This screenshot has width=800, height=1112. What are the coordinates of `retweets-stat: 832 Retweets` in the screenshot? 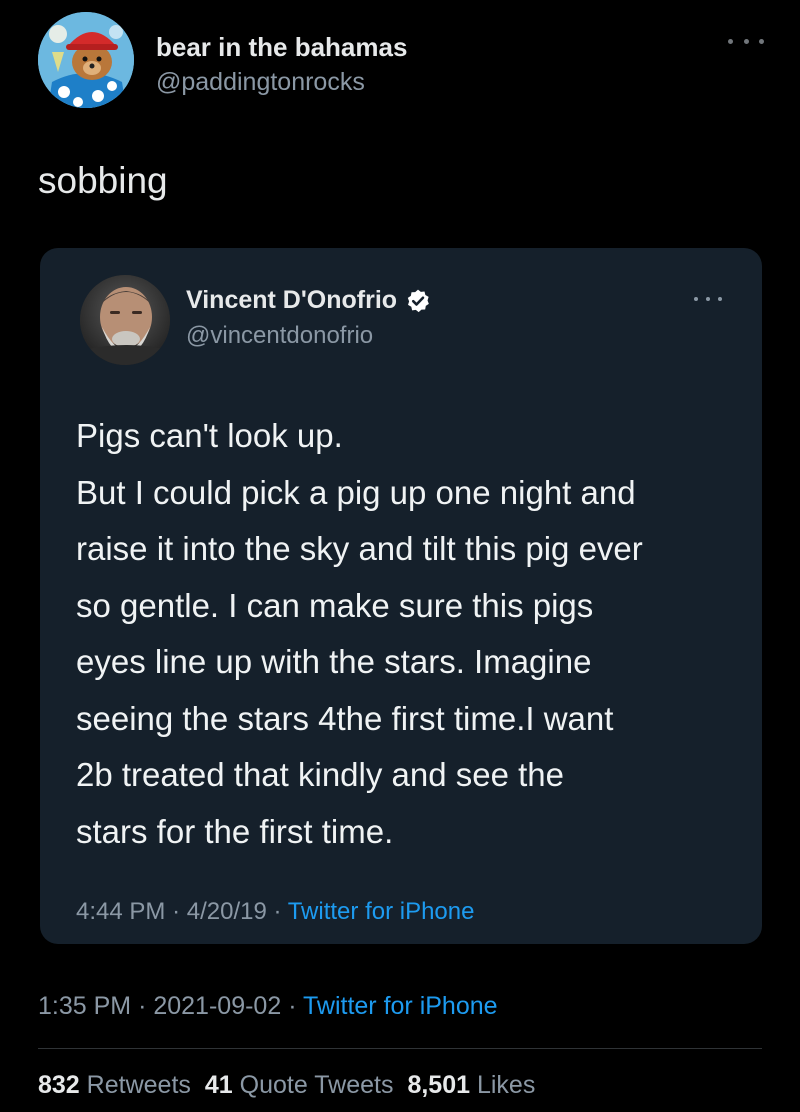 It's located at (114, 1085).